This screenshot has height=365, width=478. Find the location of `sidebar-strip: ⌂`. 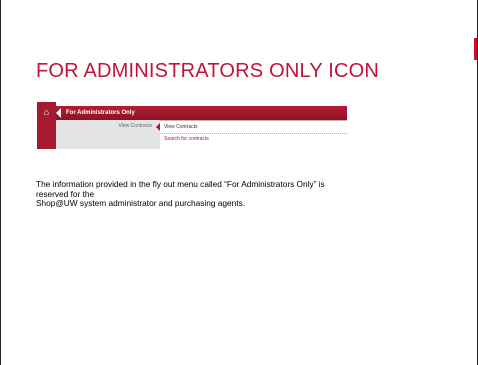

sidebar-strip: ⌂ is located at coordinates (46, 125).